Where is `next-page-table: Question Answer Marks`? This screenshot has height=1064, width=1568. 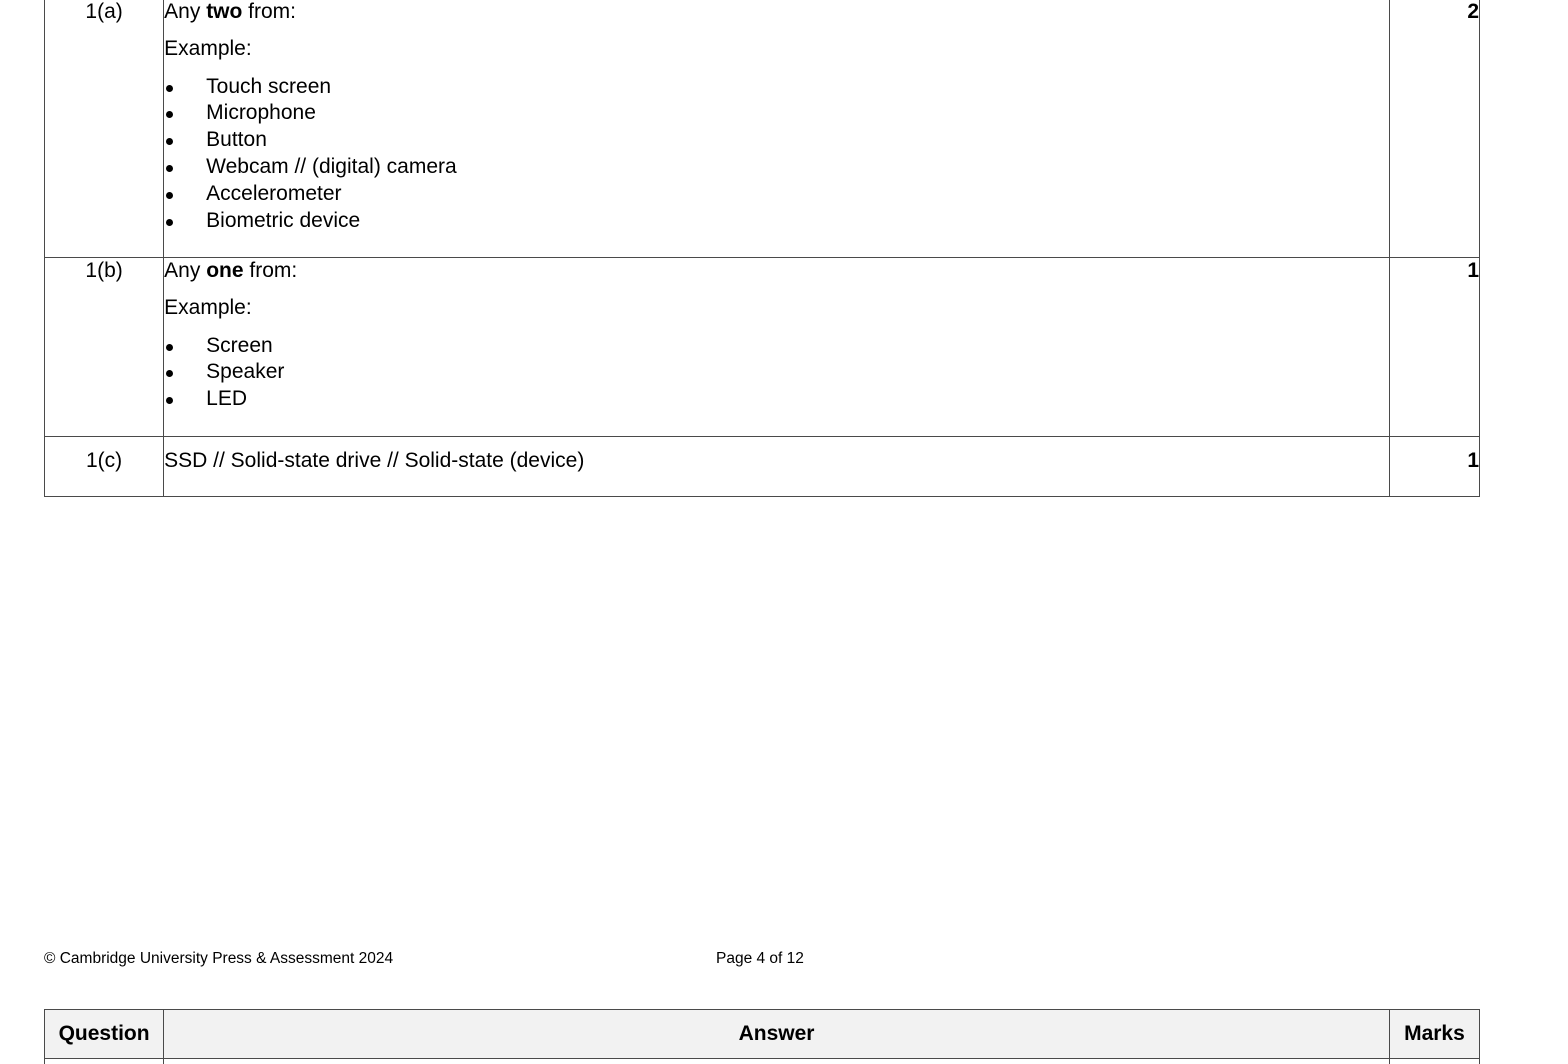
next-page-table: Question Answer Marks is located at coordinates (762, 1036).